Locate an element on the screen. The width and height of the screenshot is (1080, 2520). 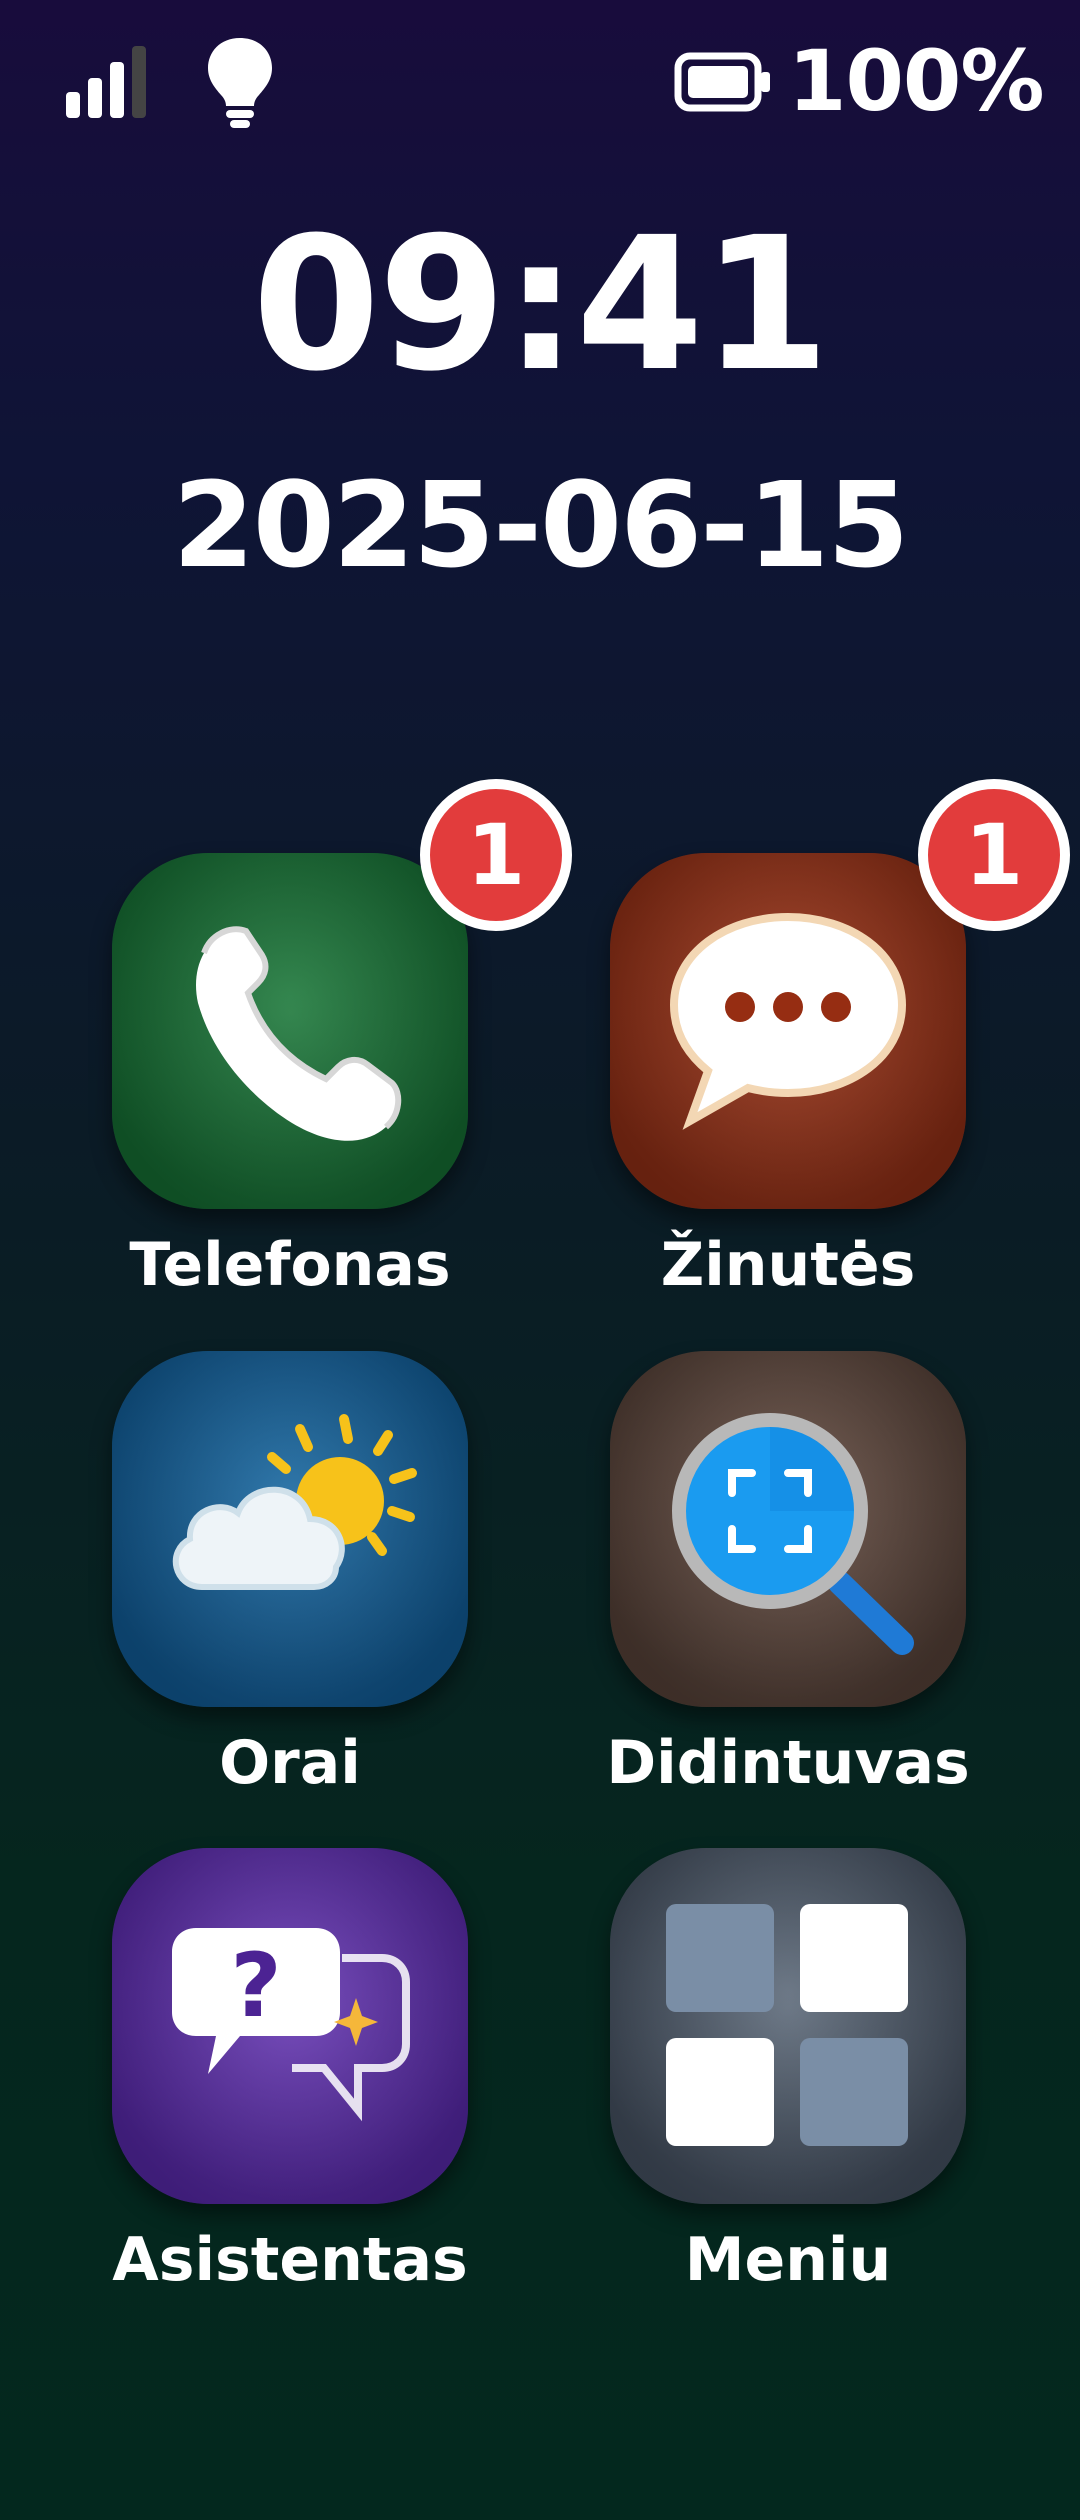
menu-app-tile is located at coordinates (788, 2026).